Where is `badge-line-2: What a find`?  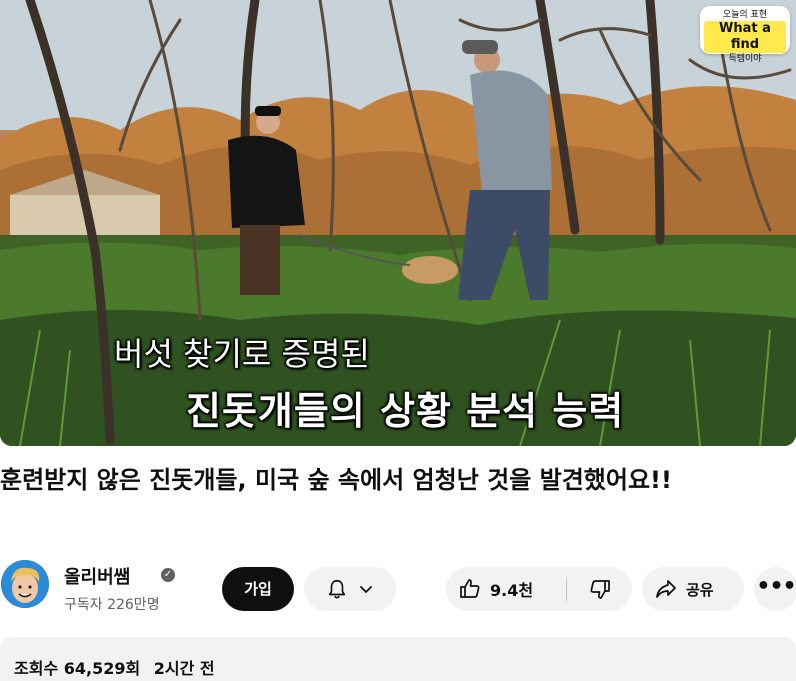
badge-line-2: What a find is located at coordinates (745, 37).